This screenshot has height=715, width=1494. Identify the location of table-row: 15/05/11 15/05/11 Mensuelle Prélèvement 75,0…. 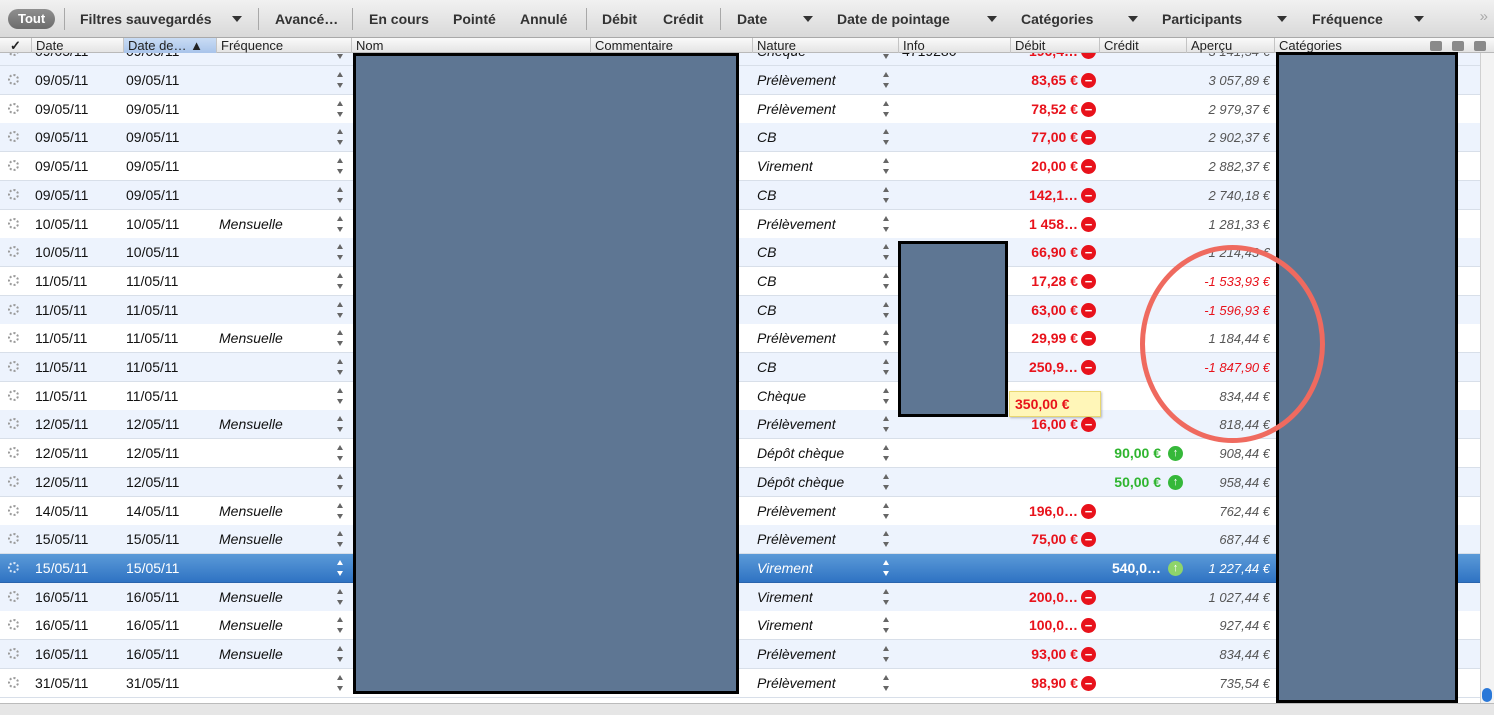
(740, 540).